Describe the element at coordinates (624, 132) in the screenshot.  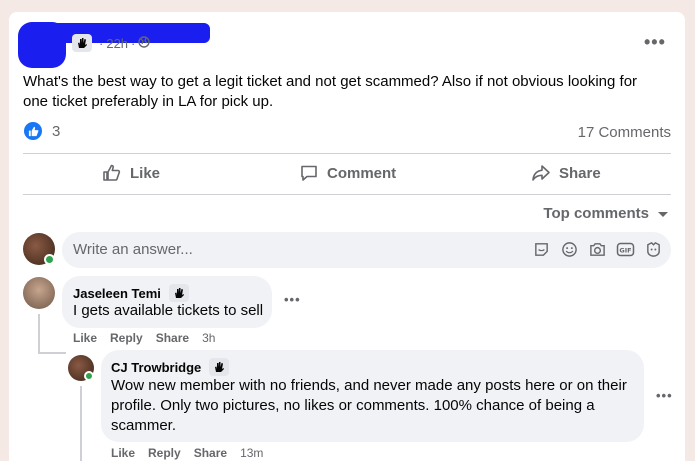
I see `comment-count: 17 Comments` at that location.